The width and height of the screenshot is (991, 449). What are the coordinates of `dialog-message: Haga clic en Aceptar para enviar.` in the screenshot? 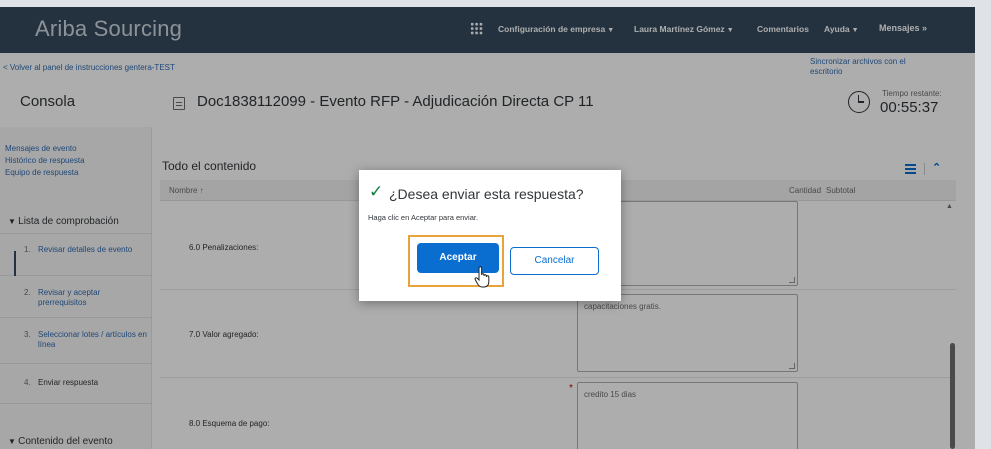 It's located at (423, 217).